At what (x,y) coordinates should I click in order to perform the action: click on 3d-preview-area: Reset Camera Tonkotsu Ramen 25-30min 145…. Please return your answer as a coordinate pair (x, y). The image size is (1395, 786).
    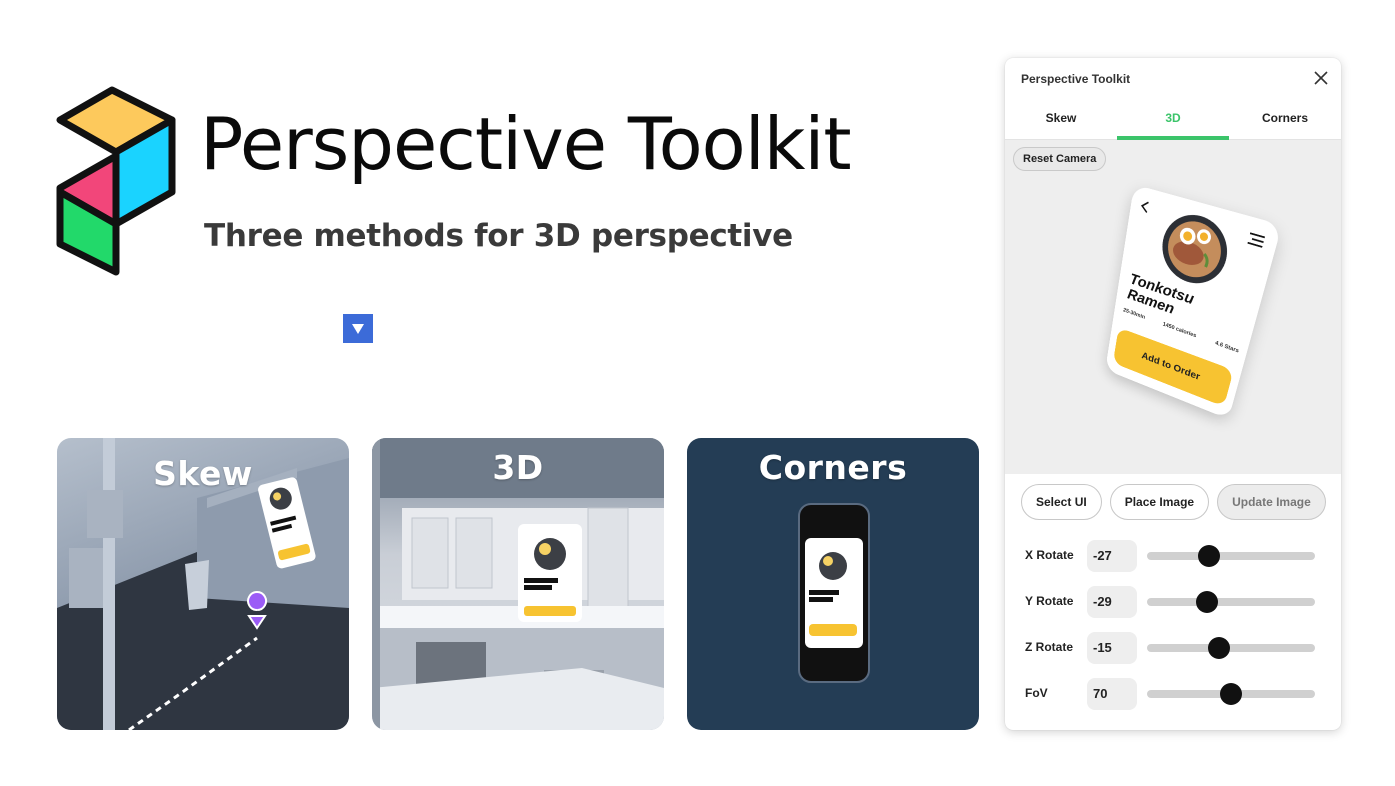
    Looking at the image, I should click on (1173, 307).